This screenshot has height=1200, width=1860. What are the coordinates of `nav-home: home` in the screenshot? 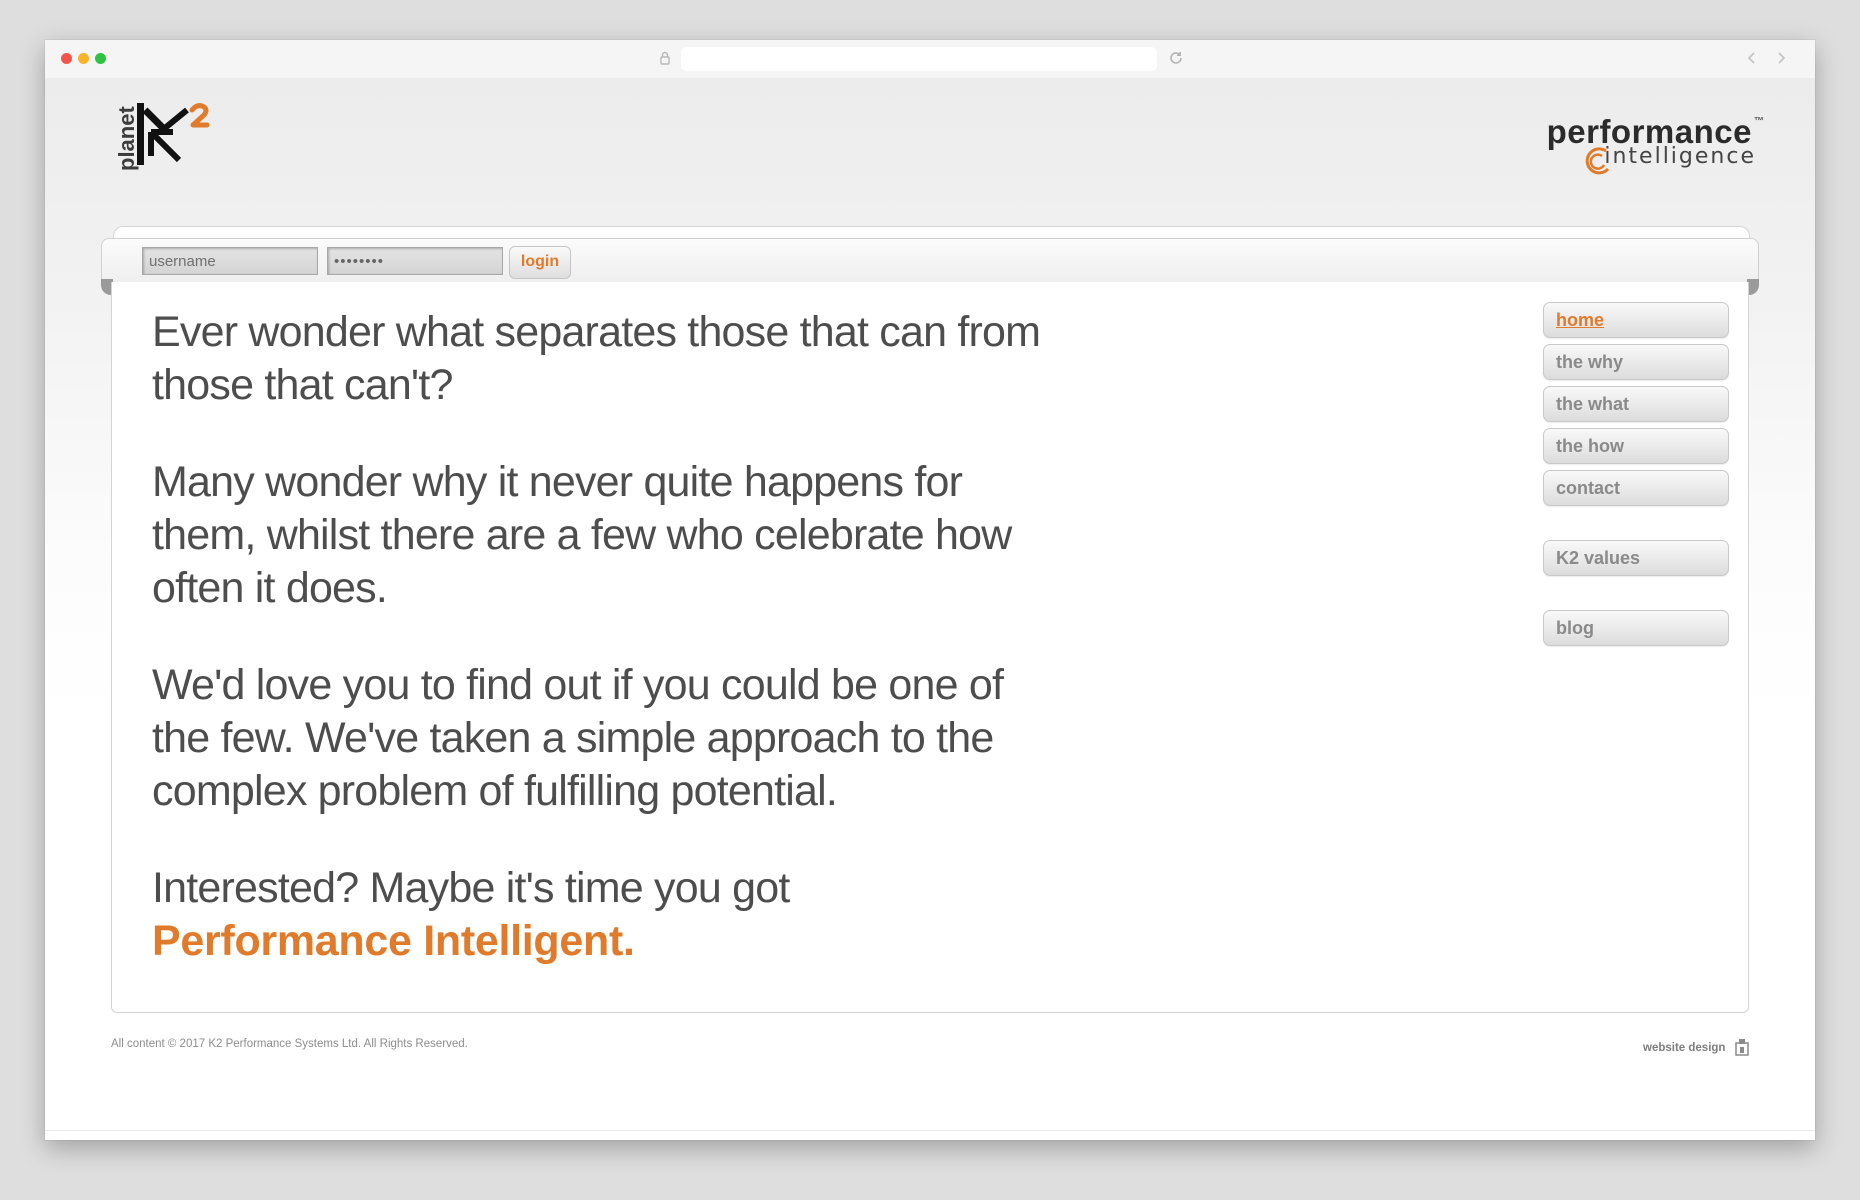 It's located at (1636, 320).